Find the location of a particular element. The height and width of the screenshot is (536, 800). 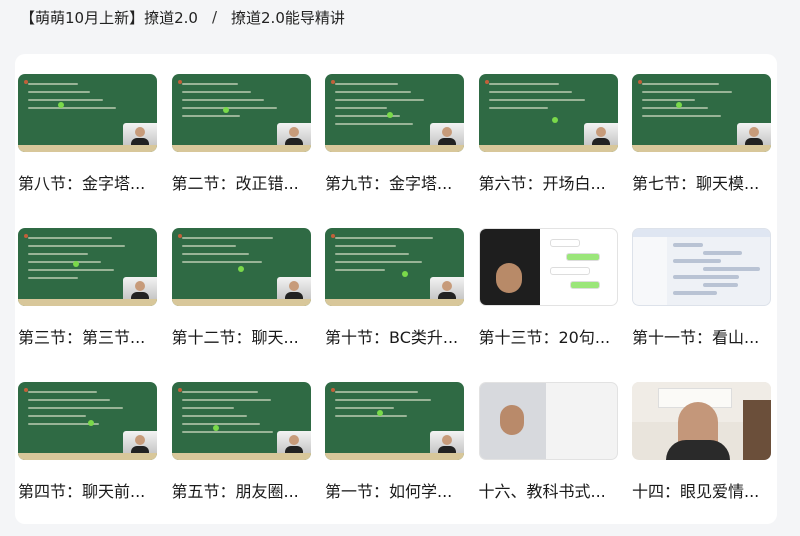

bookshelf is located at coordinates (757, 430).